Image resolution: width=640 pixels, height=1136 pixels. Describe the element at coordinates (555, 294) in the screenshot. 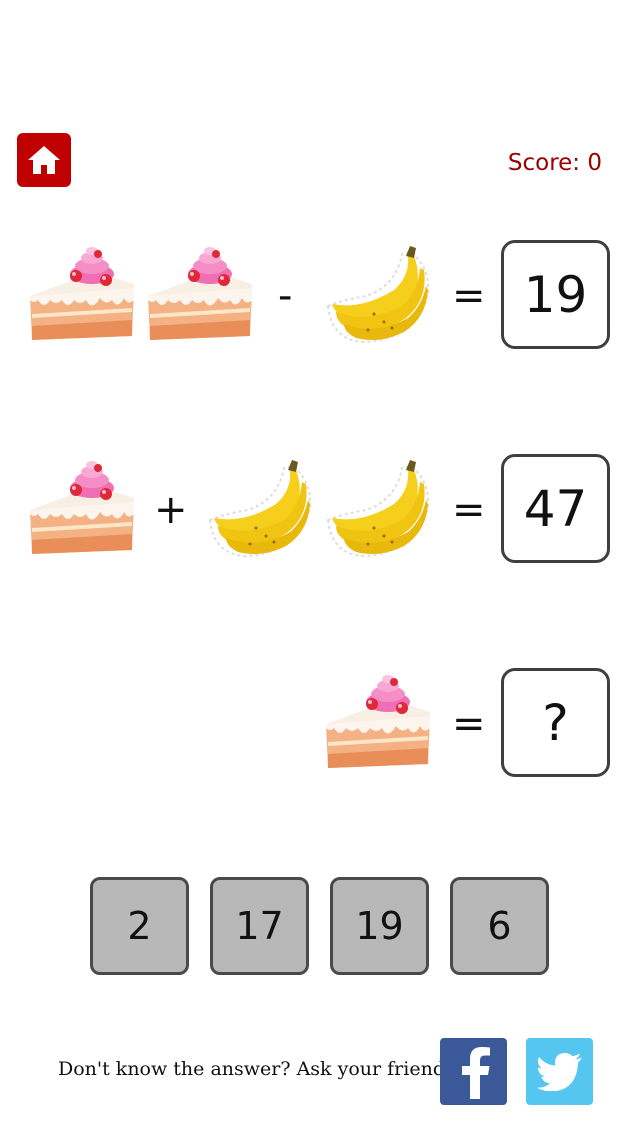

I see `result-box: 19` at that location.